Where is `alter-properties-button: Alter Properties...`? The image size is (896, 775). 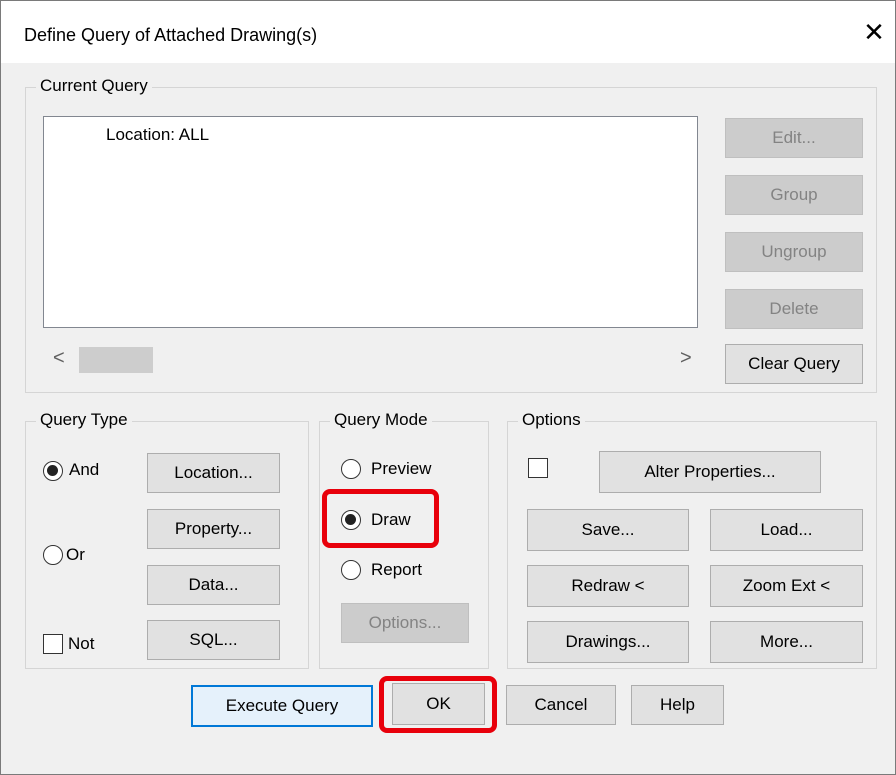 alter-properties-button: Alter Properties... is located at coordinates (710, 472).